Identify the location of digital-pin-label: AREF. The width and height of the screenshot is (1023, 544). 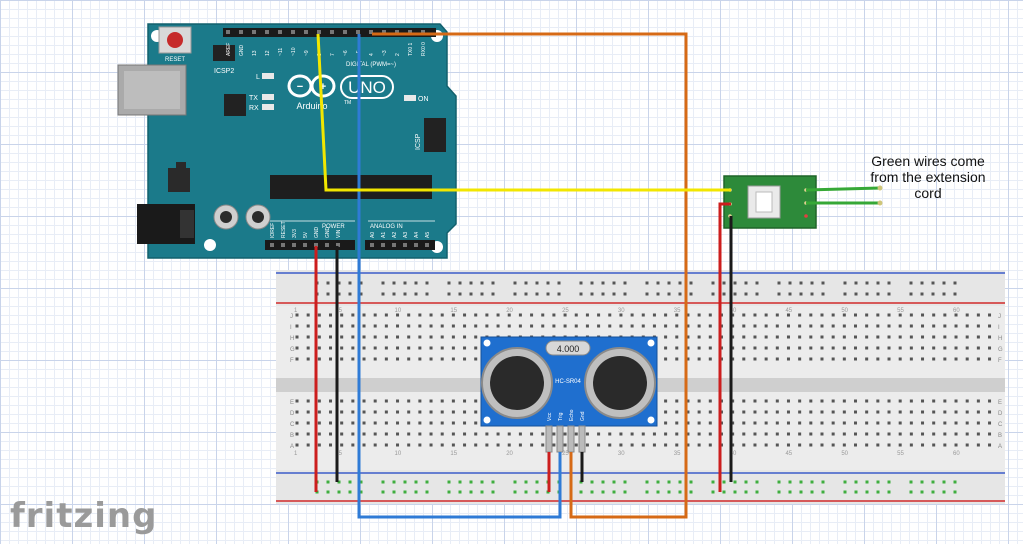
(229, 49).